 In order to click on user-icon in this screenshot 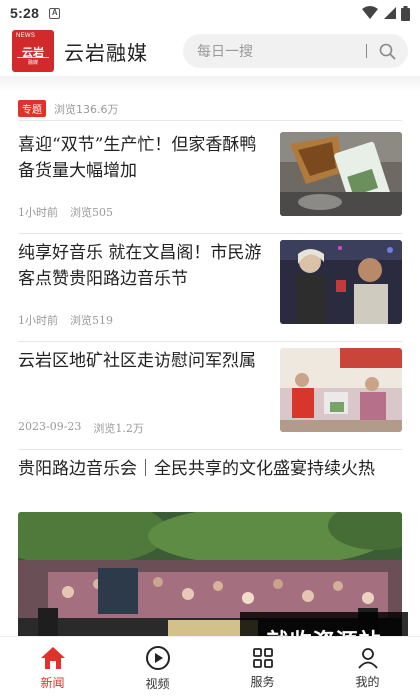, I will do `click(367, 658)`.